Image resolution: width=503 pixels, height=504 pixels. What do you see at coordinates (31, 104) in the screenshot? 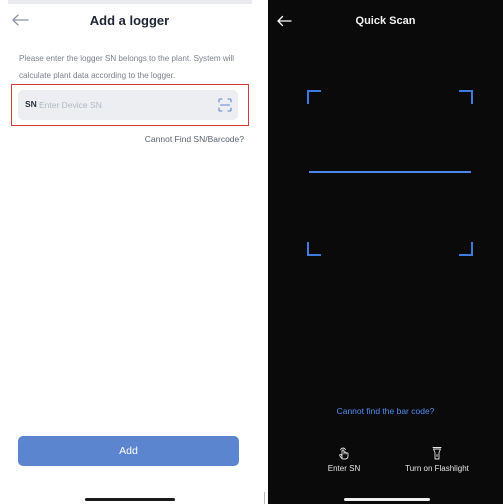
I see `sn-label: SN` at bounding box center [31, 104].